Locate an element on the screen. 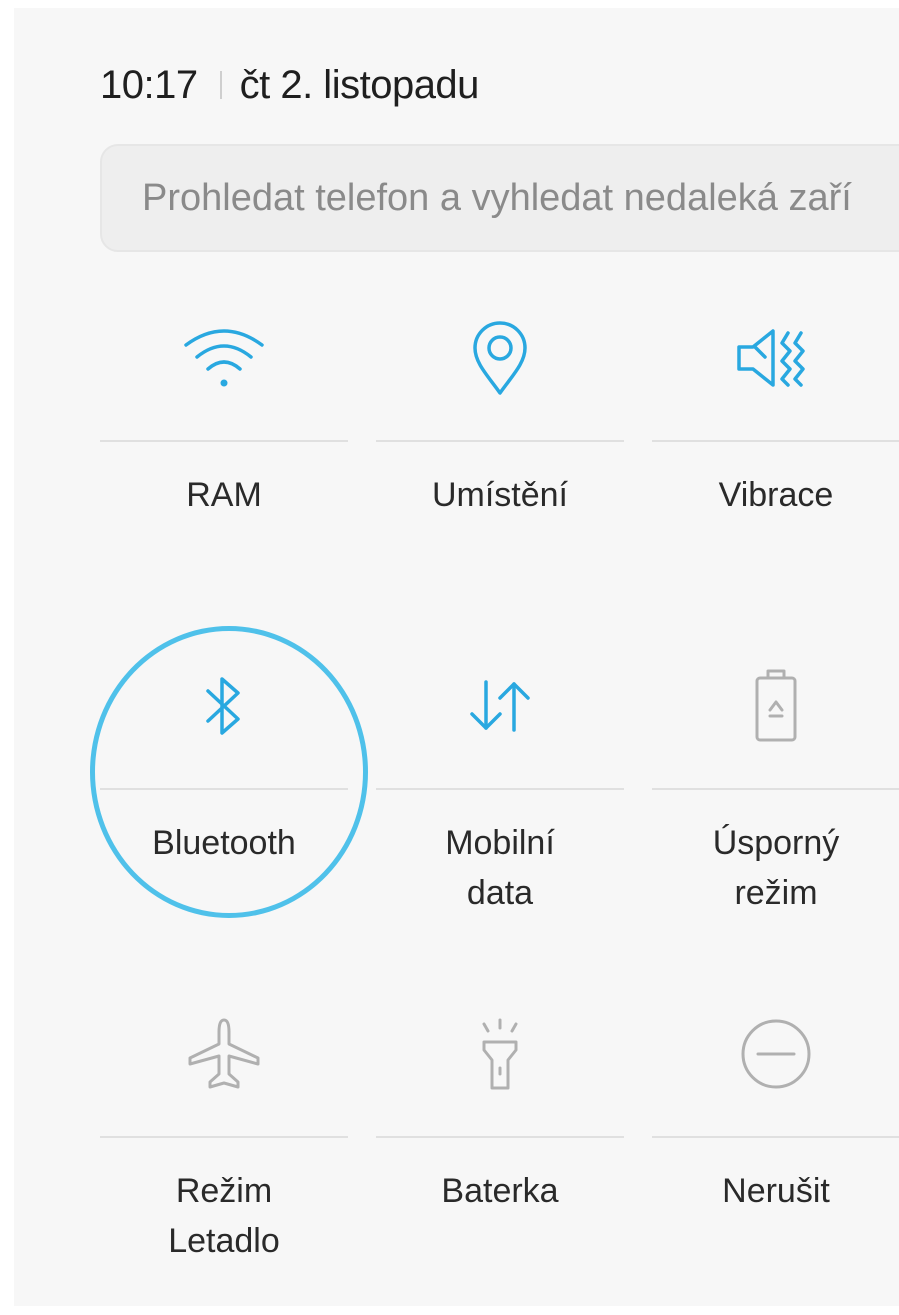 Image resolution: width=899 pixels, height=1315 pixels. tile-label: Umístění is located at coordinates (500, 495).